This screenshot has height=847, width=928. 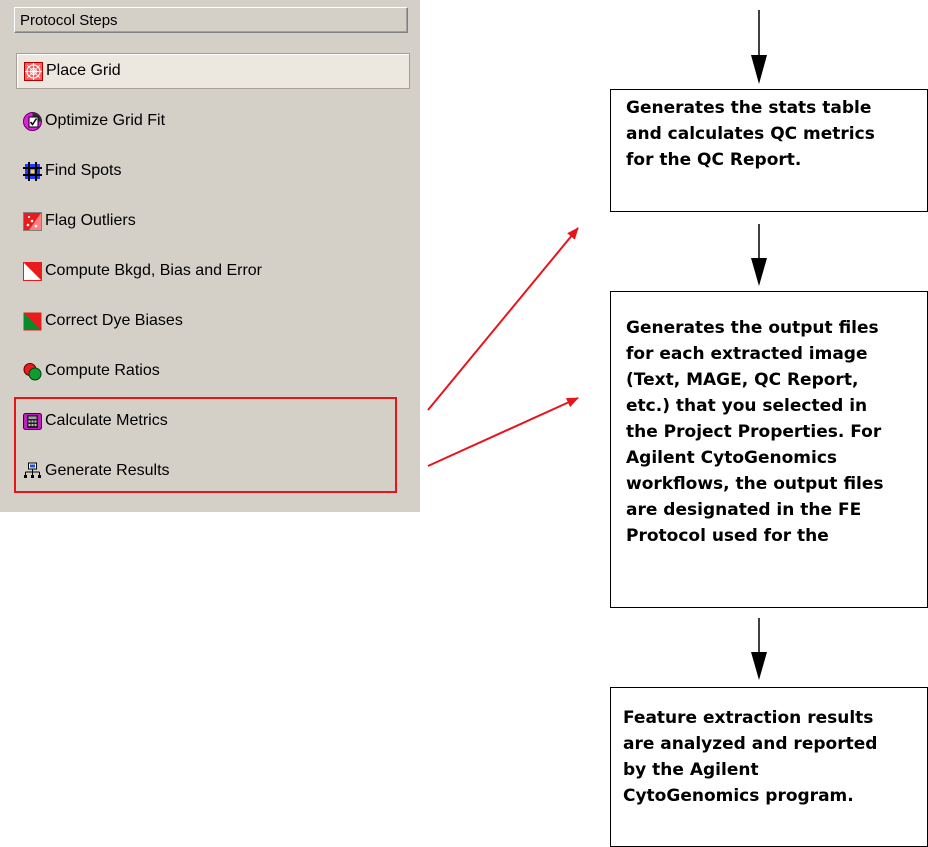 I want to click on box3-line: Feature extraction results, so click(x=748, y=718).